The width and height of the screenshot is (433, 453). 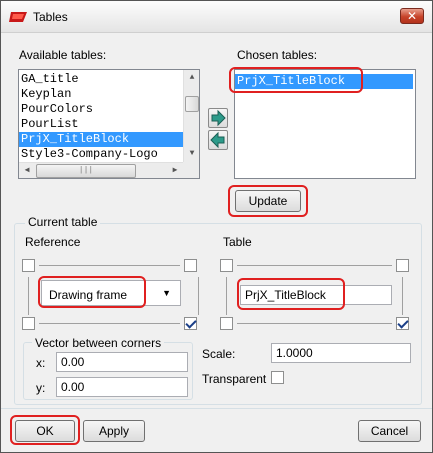 I want to click on vertical-scrollbar: ▲ ▼, so click(x=191, y=116).